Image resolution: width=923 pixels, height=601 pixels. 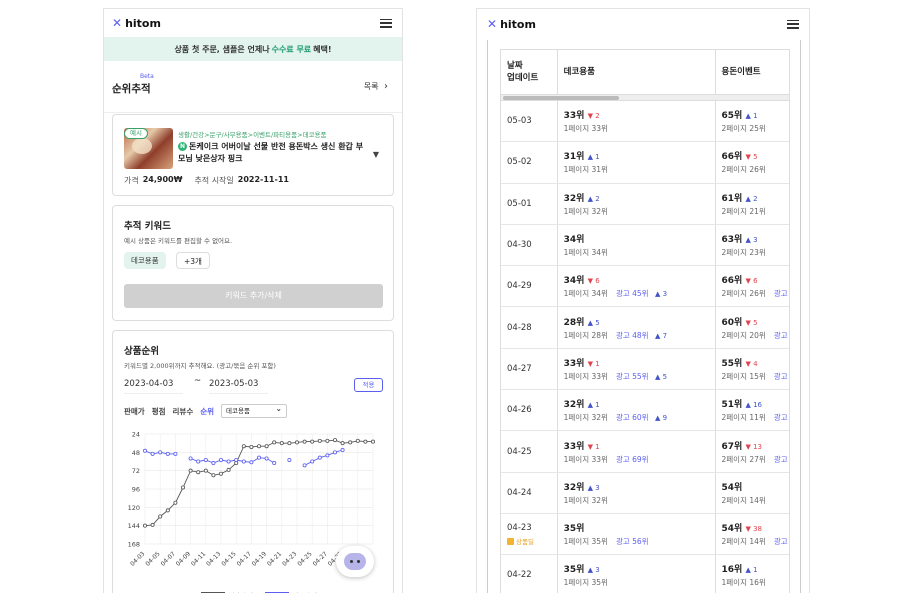 I want to click on keyword-chip-more: +3개, so click(x=193, y=260).